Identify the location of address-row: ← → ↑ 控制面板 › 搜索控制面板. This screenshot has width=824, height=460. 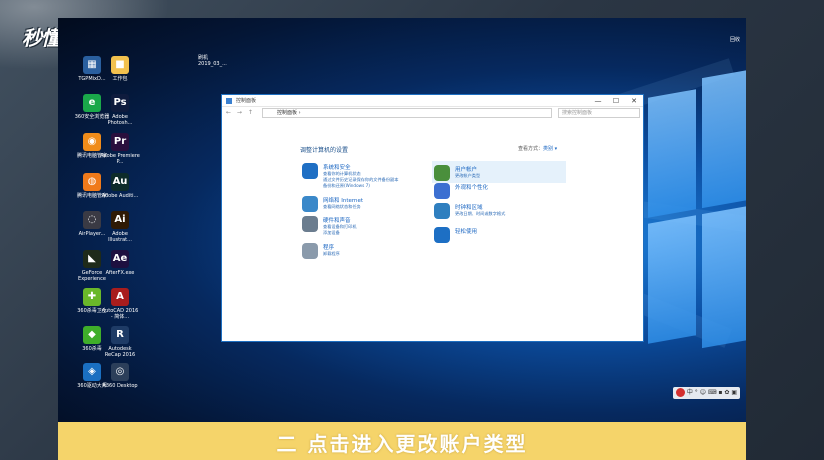
(432, 113).